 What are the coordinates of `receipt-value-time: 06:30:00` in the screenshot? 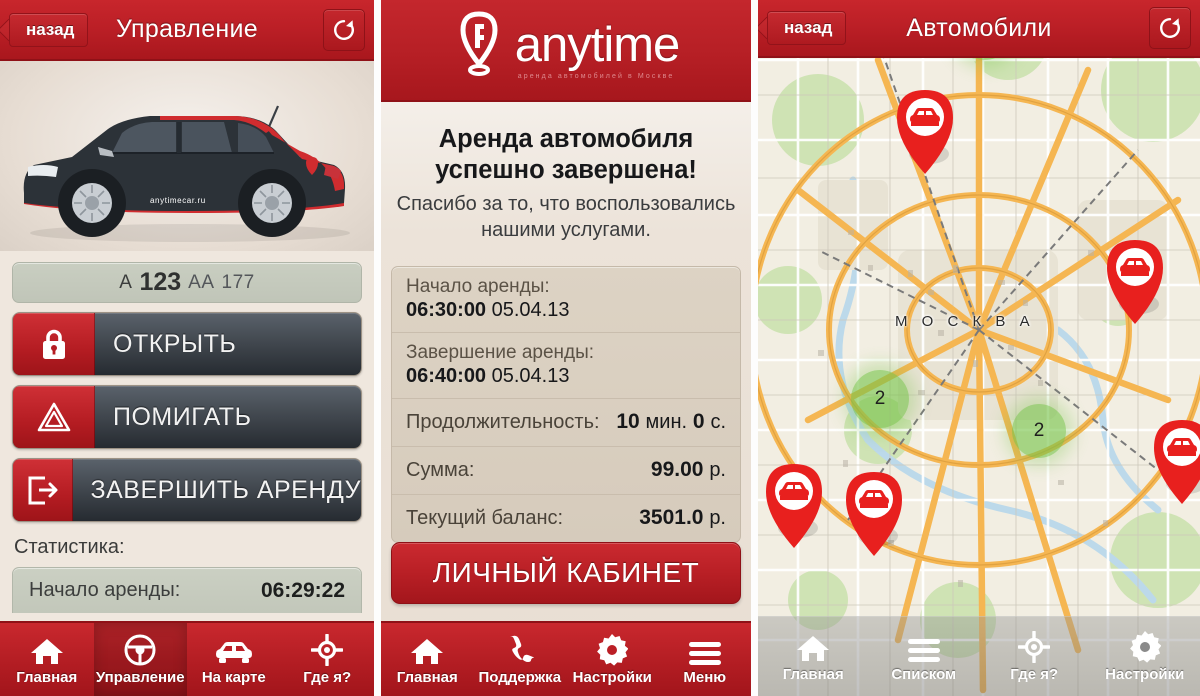 It's located at (446, 310).